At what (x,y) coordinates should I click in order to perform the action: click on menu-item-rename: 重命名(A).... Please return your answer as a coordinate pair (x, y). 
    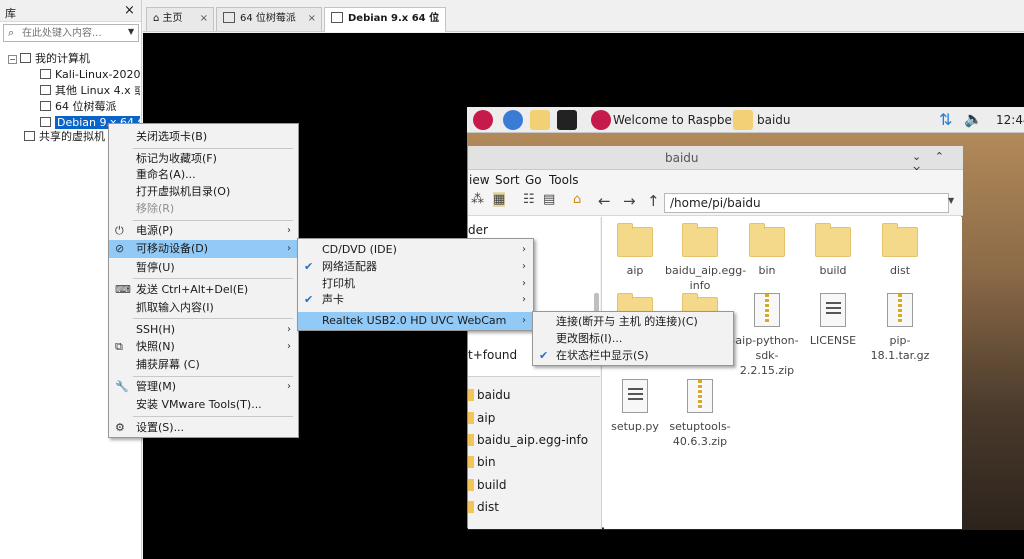
    Looking at the image, I should click on (203, 175).